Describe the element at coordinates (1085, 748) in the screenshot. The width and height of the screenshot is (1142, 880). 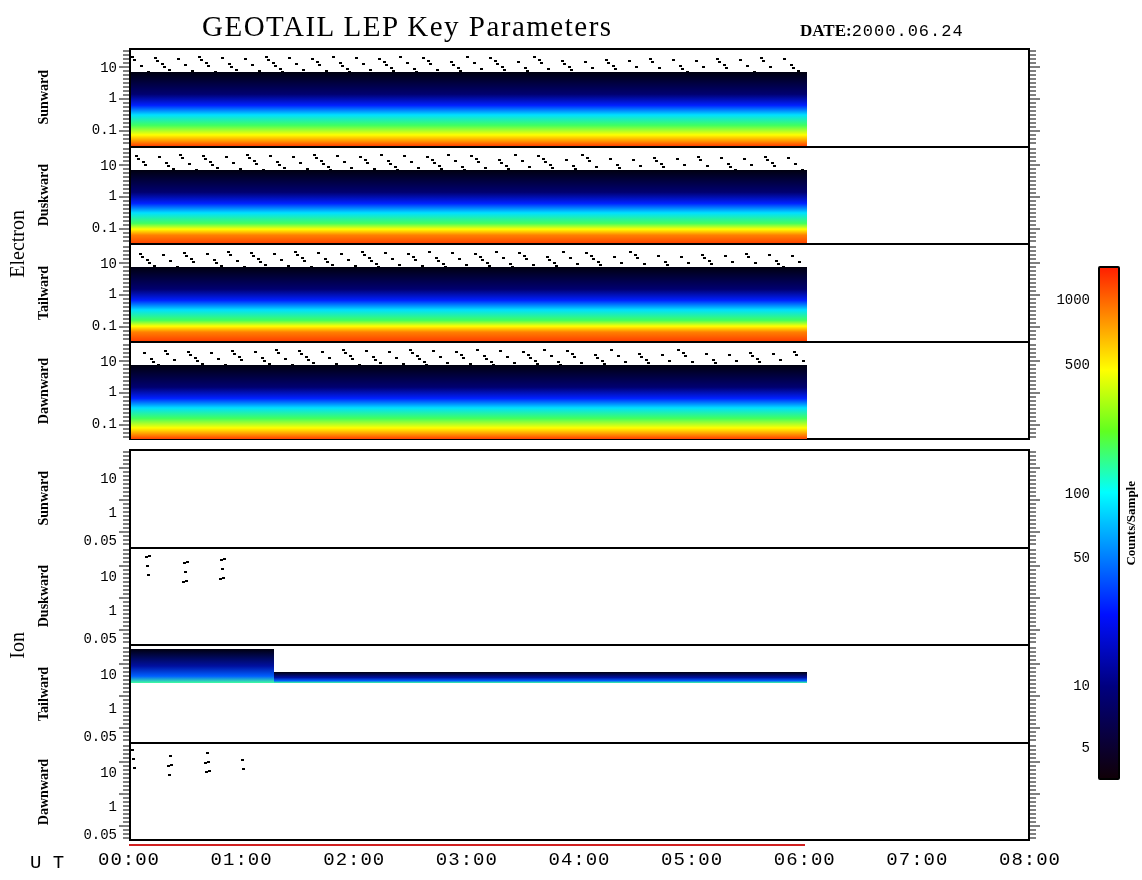
I see `colorbar-tick-label: 5` at that location.